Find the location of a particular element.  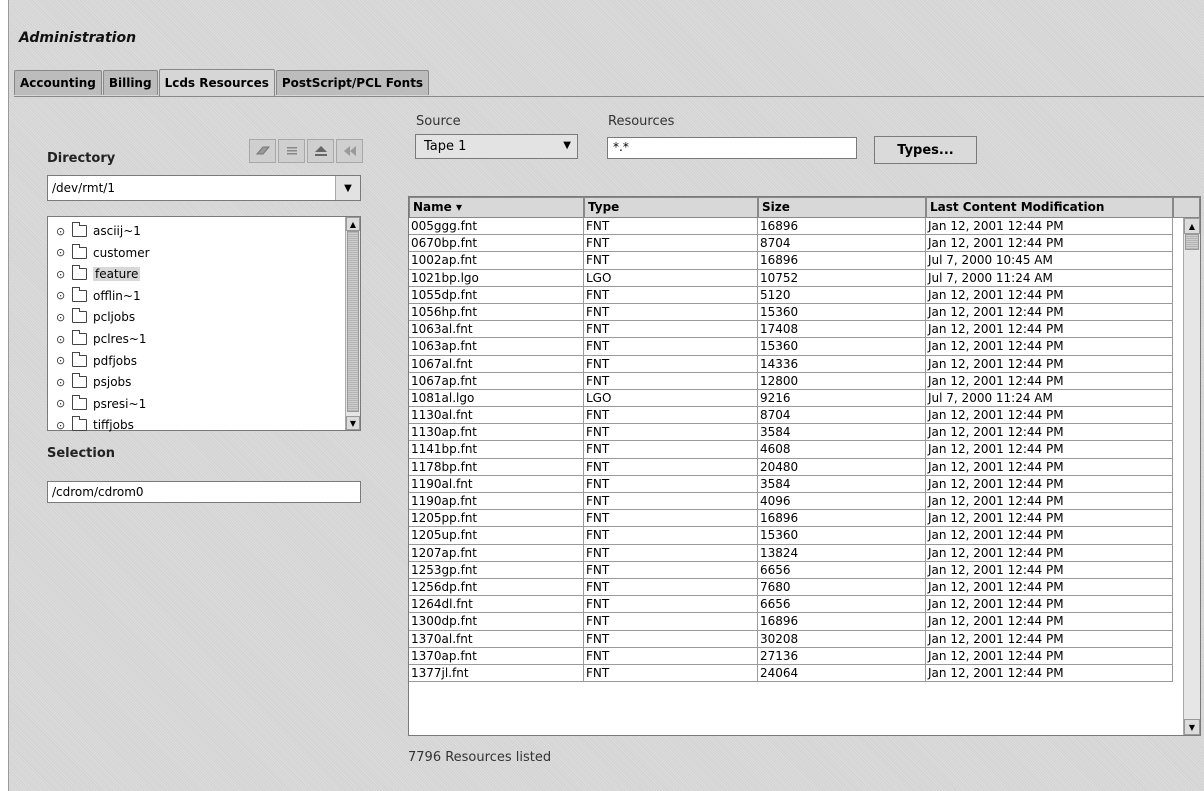

tab-lcds-resources: Lcds Resources is located at coordinates (216, 83).